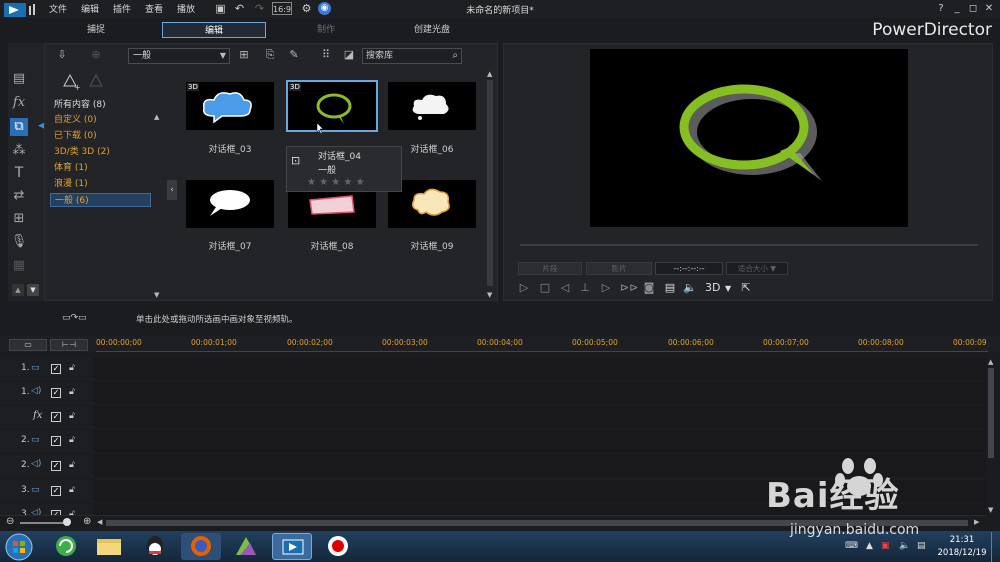 The width and height of the screenshot is (1000, 562). I want to click on effects-room-icon: fx, so click(19, 103).